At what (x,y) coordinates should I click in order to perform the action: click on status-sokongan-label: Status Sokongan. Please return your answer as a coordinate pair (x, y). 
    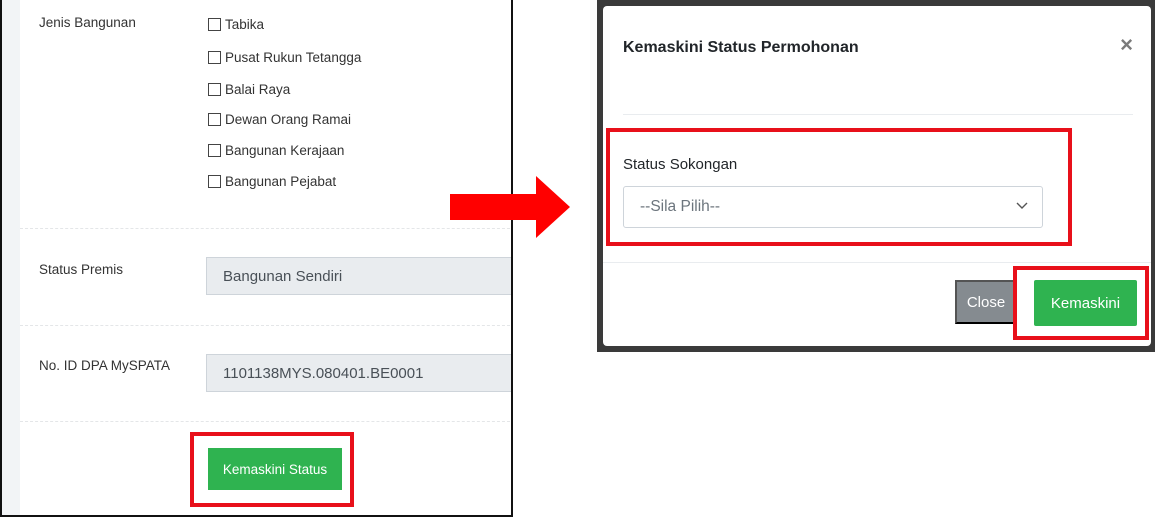
    Looking at the image, I should click on (680, 164).